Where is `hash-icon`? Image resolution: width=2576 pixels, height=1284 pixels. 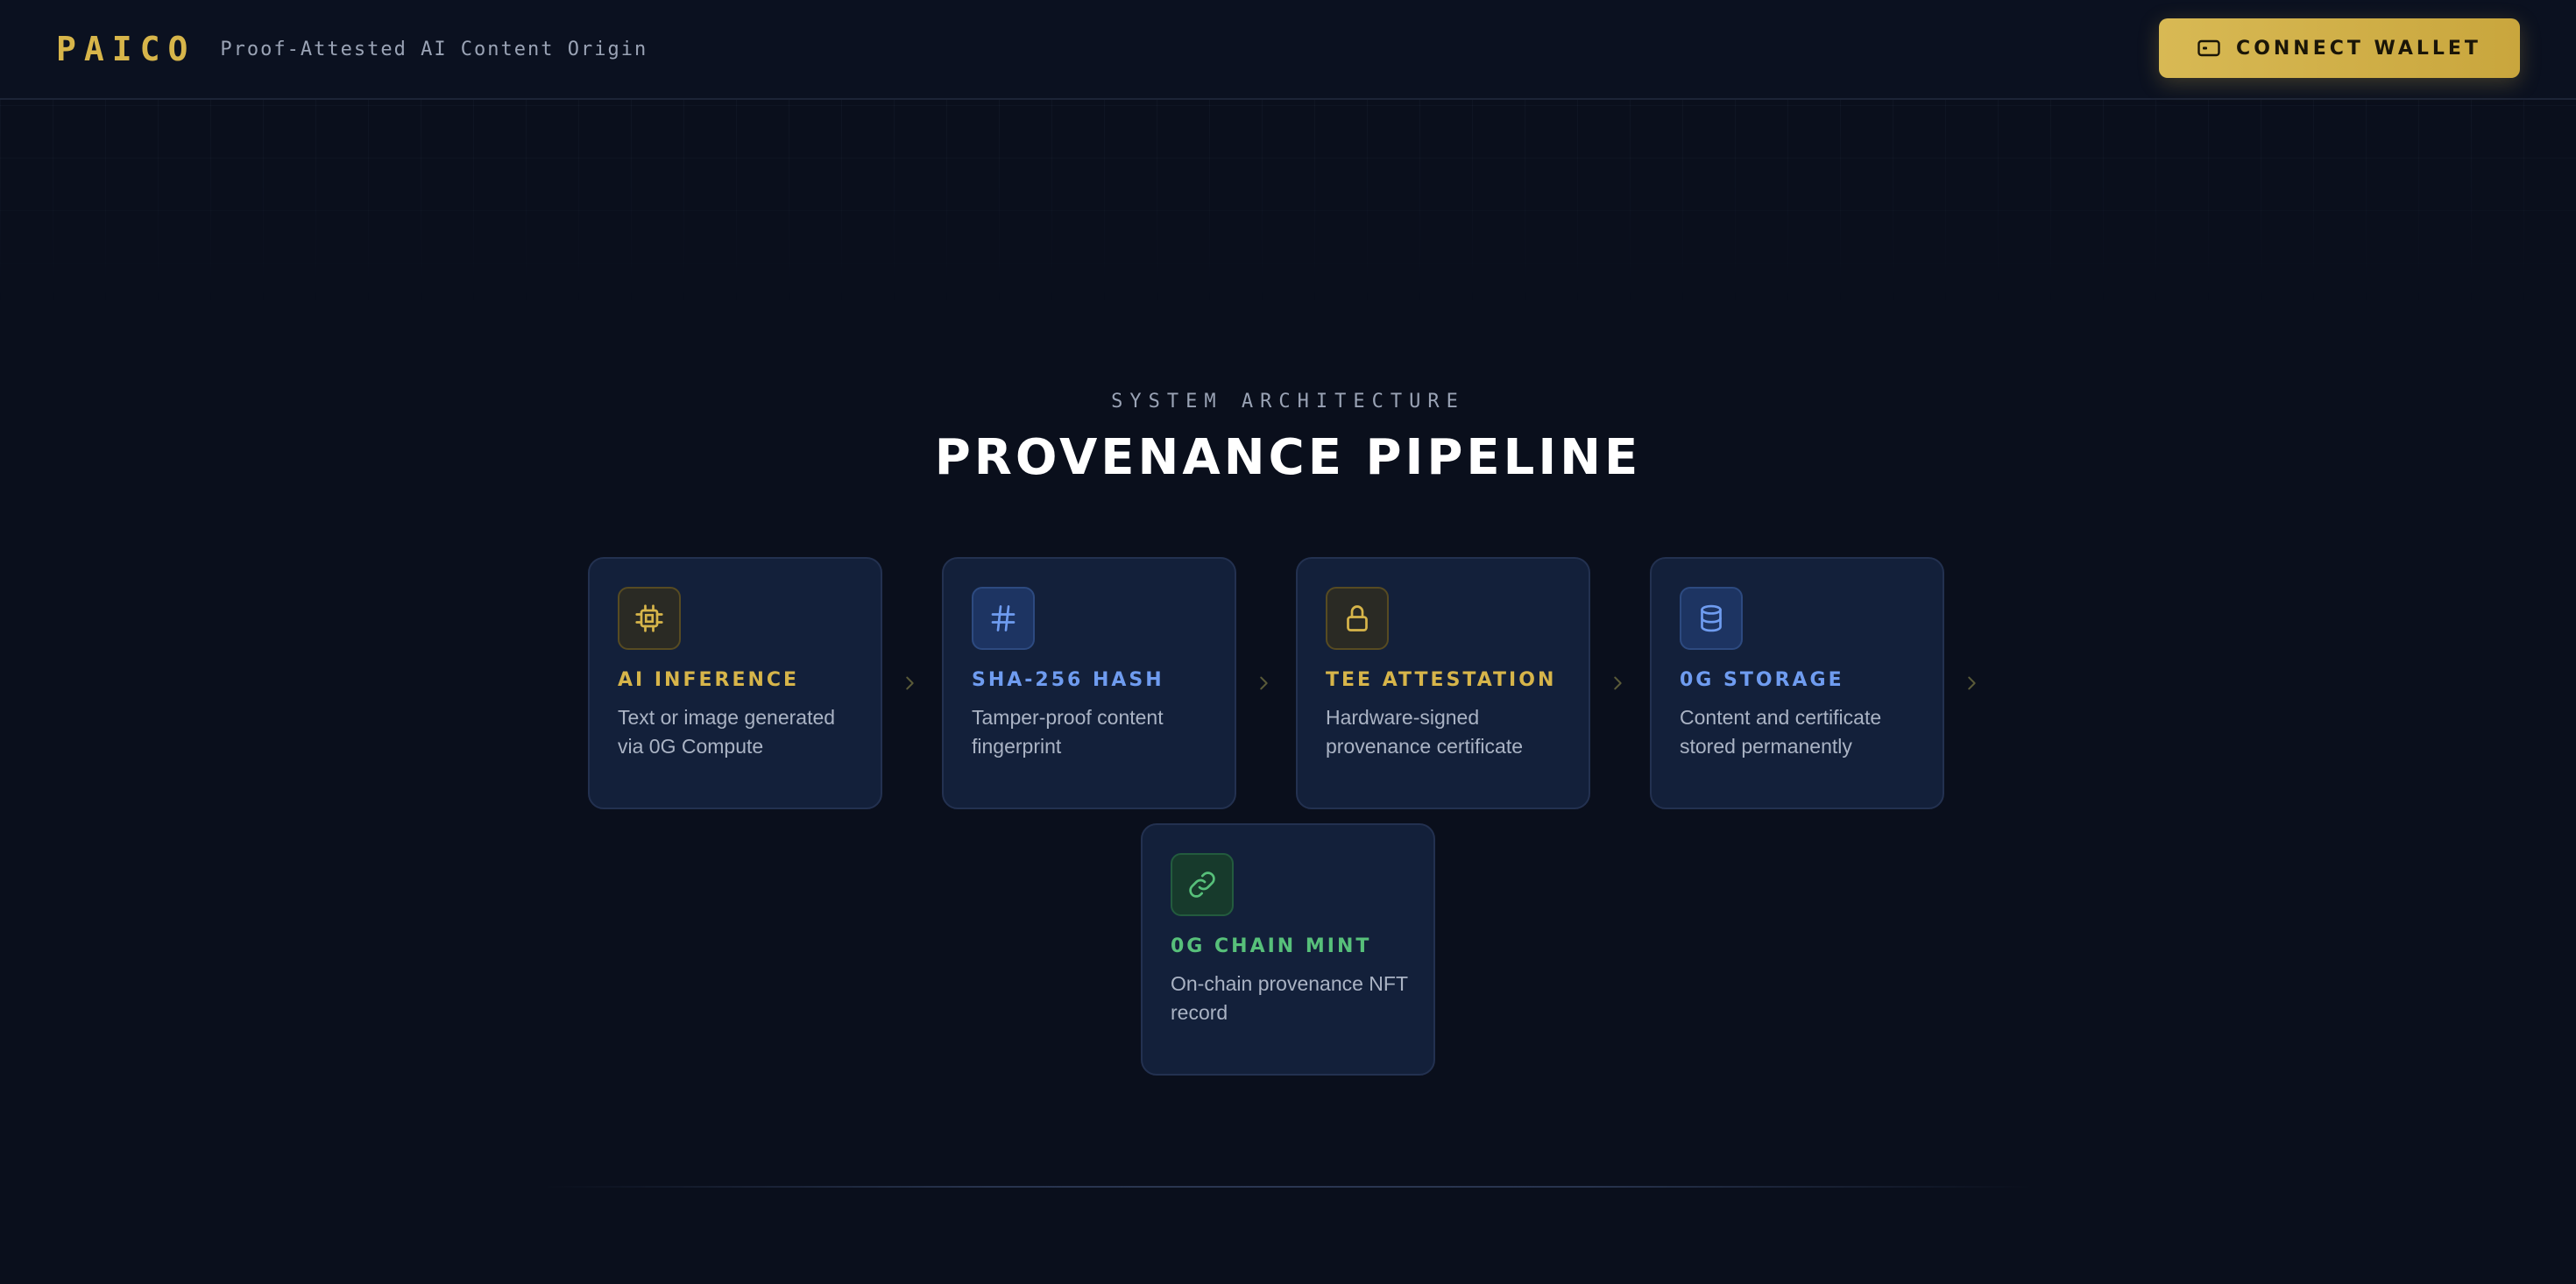 hash-icon is located at coordinates (1003, 618).